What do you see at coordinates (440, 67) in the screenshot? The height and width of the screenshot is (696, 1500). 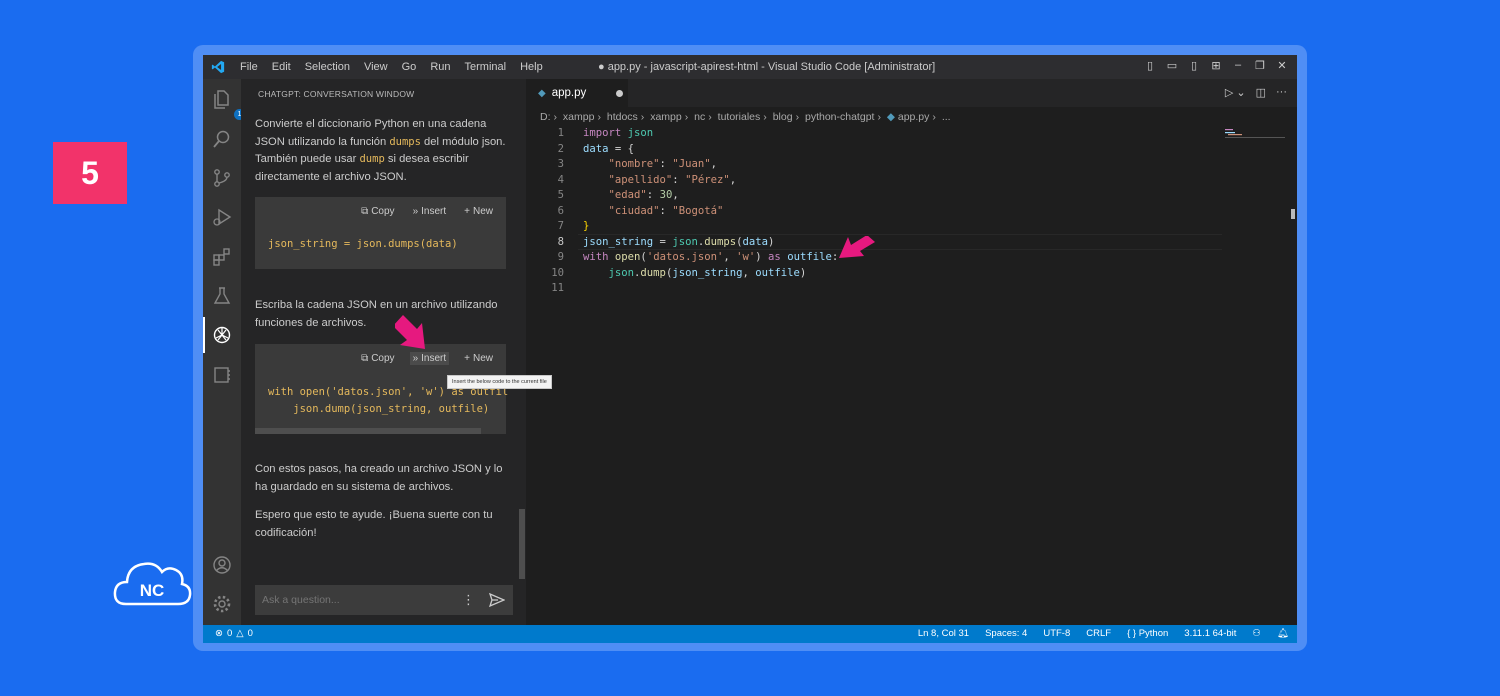 I see `menu-run: Run` at bounding box center [440, 67].